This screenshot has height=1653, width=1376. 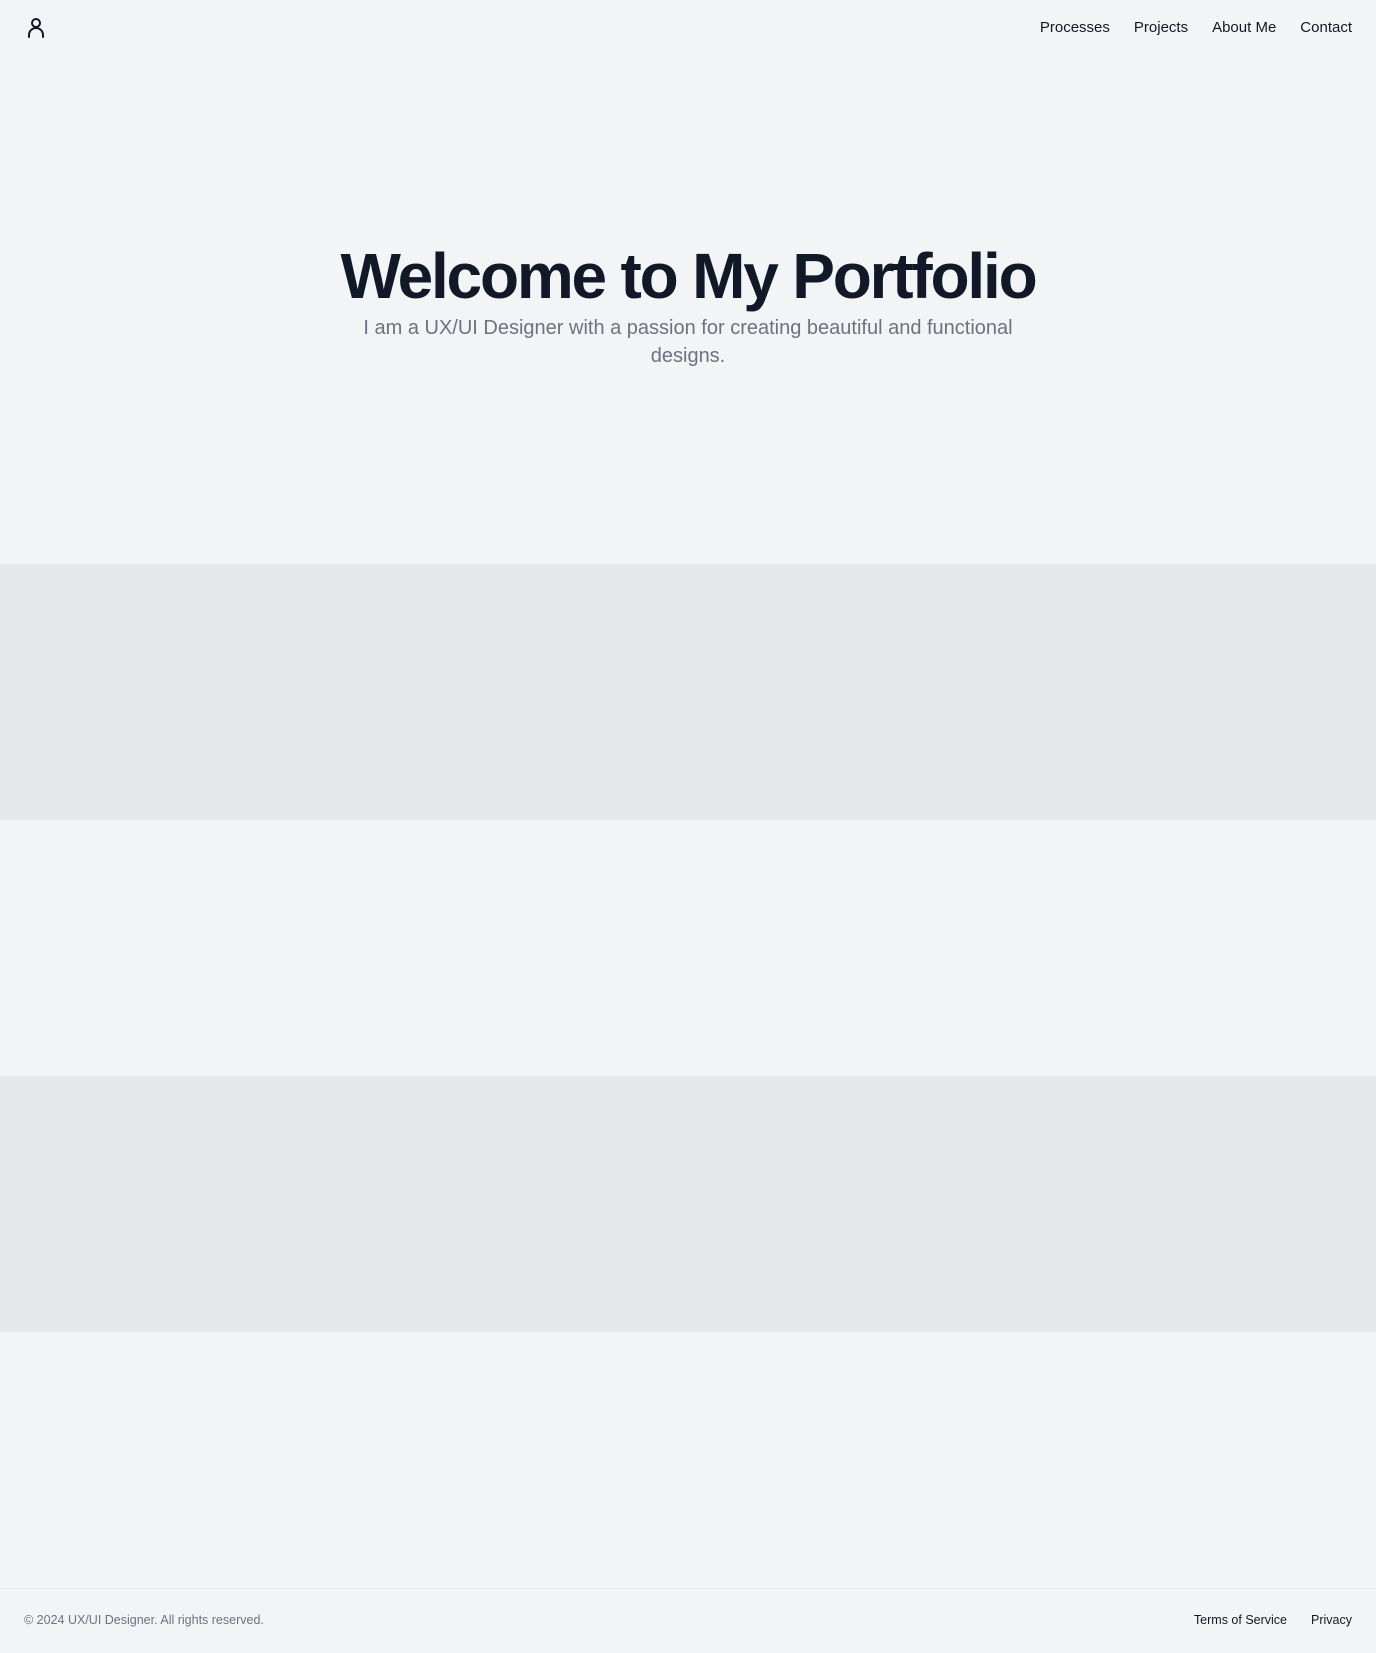 I want to click on nav-projects: Projects, so click(x=1161, y=28).